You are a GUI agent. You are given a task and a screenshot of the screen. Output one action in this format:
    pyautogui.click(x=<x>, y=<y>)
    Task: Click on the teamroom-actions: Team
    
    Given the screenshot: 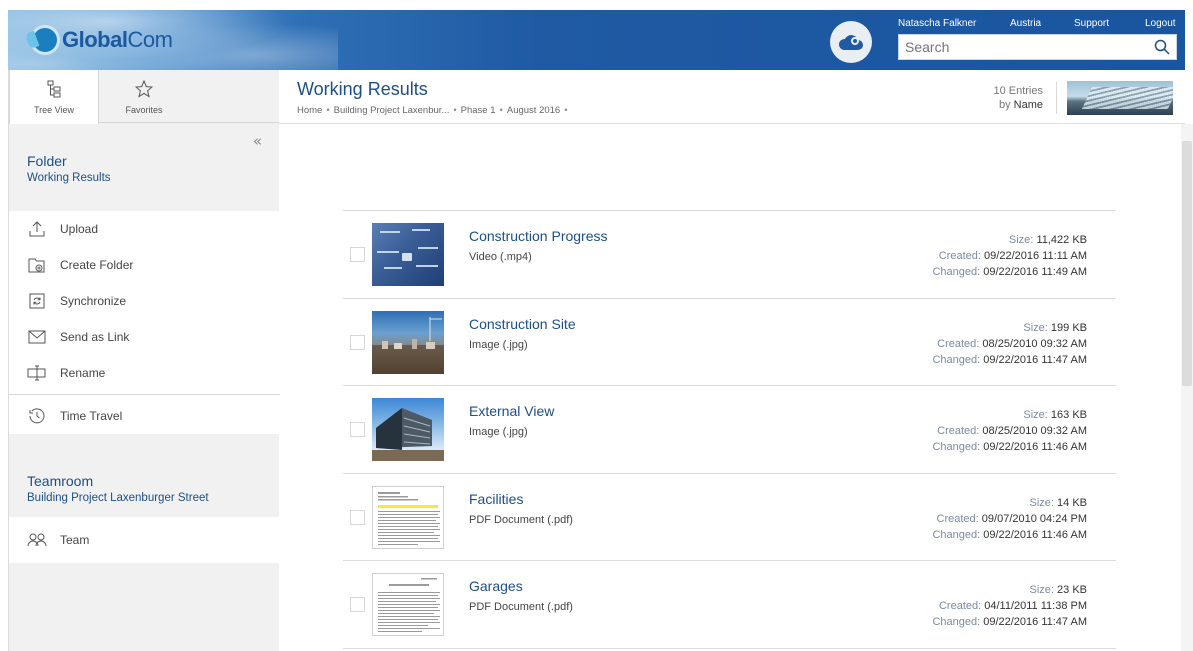 What is the action you would take?
    pyautogui.click(x=144, y=540)
    